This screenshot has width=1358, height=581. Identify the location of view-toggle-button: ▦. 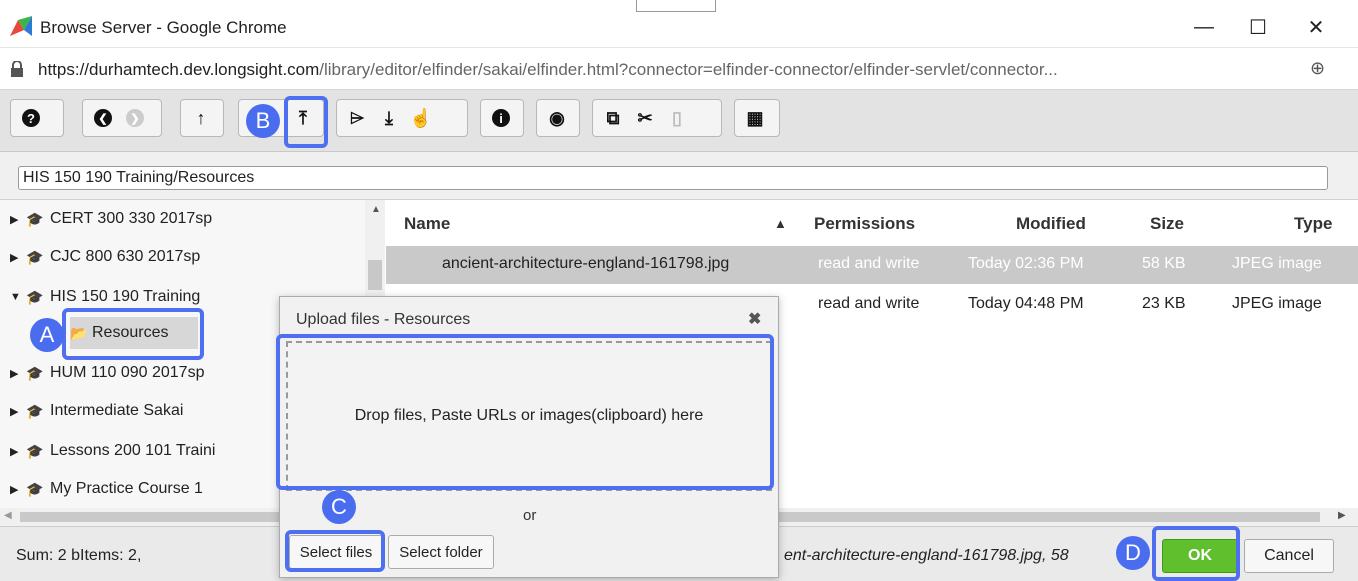
(755, 118).